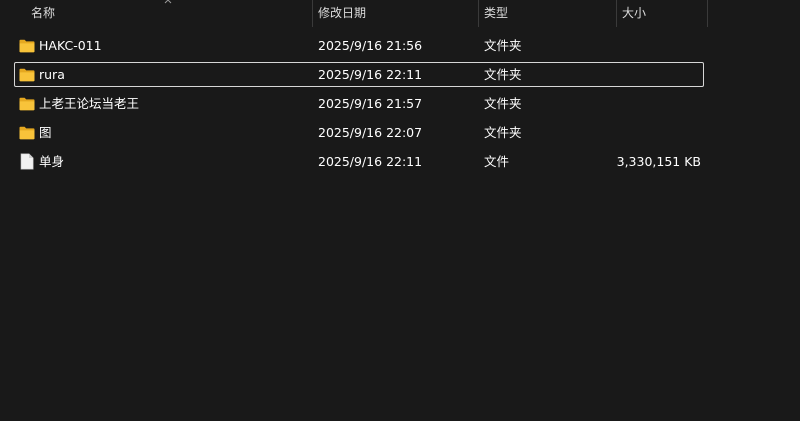 Image resolution: width=800 pixels, height=421 pixels. Describe the element at coordinates (45, 132) in the screenshot. I see `file-name: 图` at that location.